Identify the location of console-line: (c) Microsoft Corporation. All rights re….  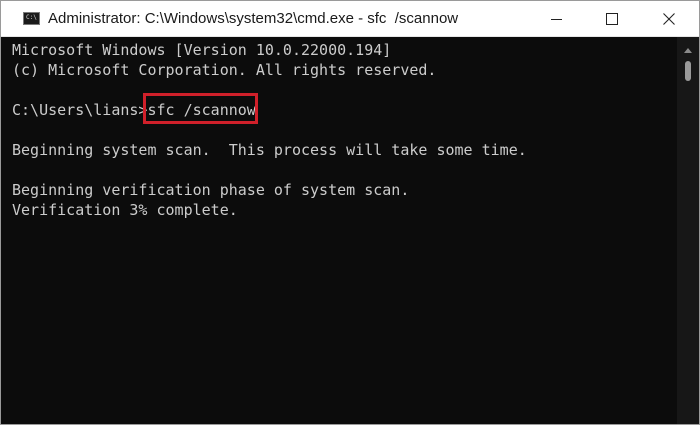
(224, 70).